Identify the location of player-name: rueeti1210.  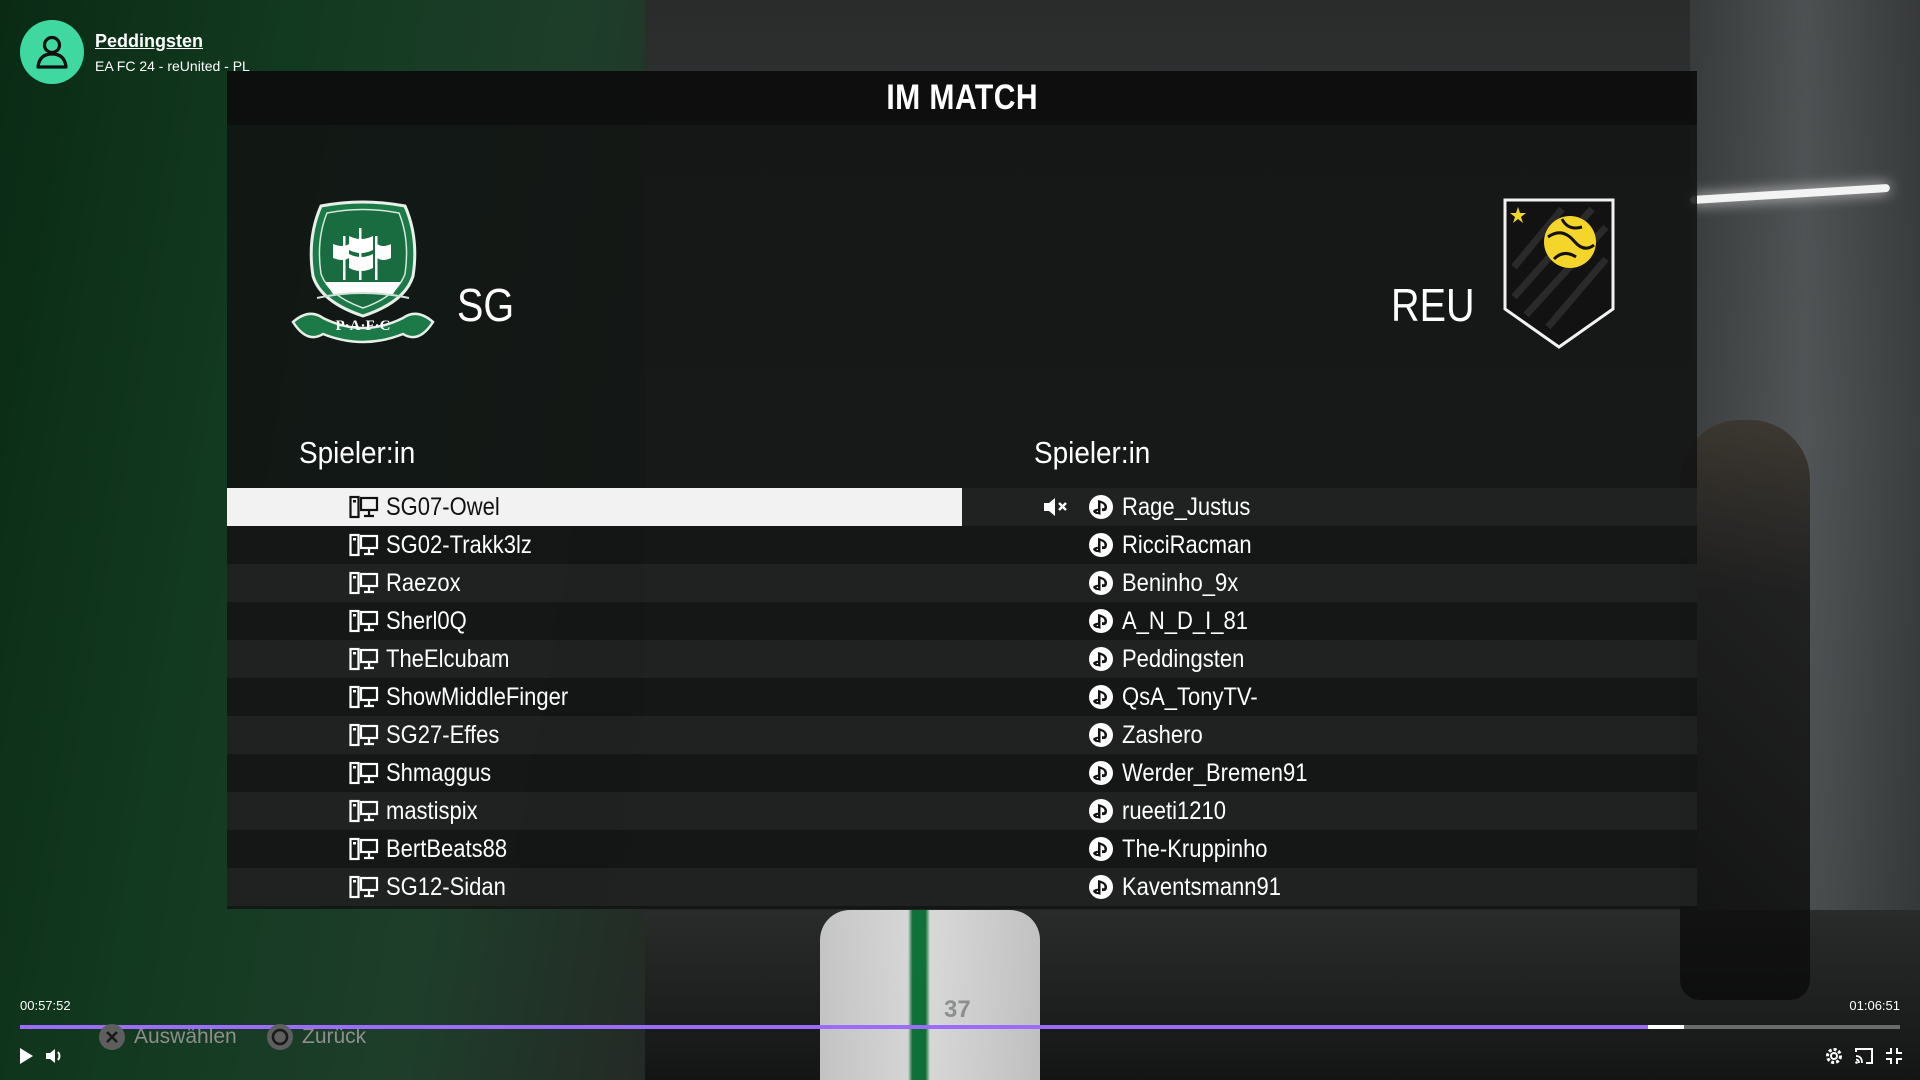
(1174, 810).